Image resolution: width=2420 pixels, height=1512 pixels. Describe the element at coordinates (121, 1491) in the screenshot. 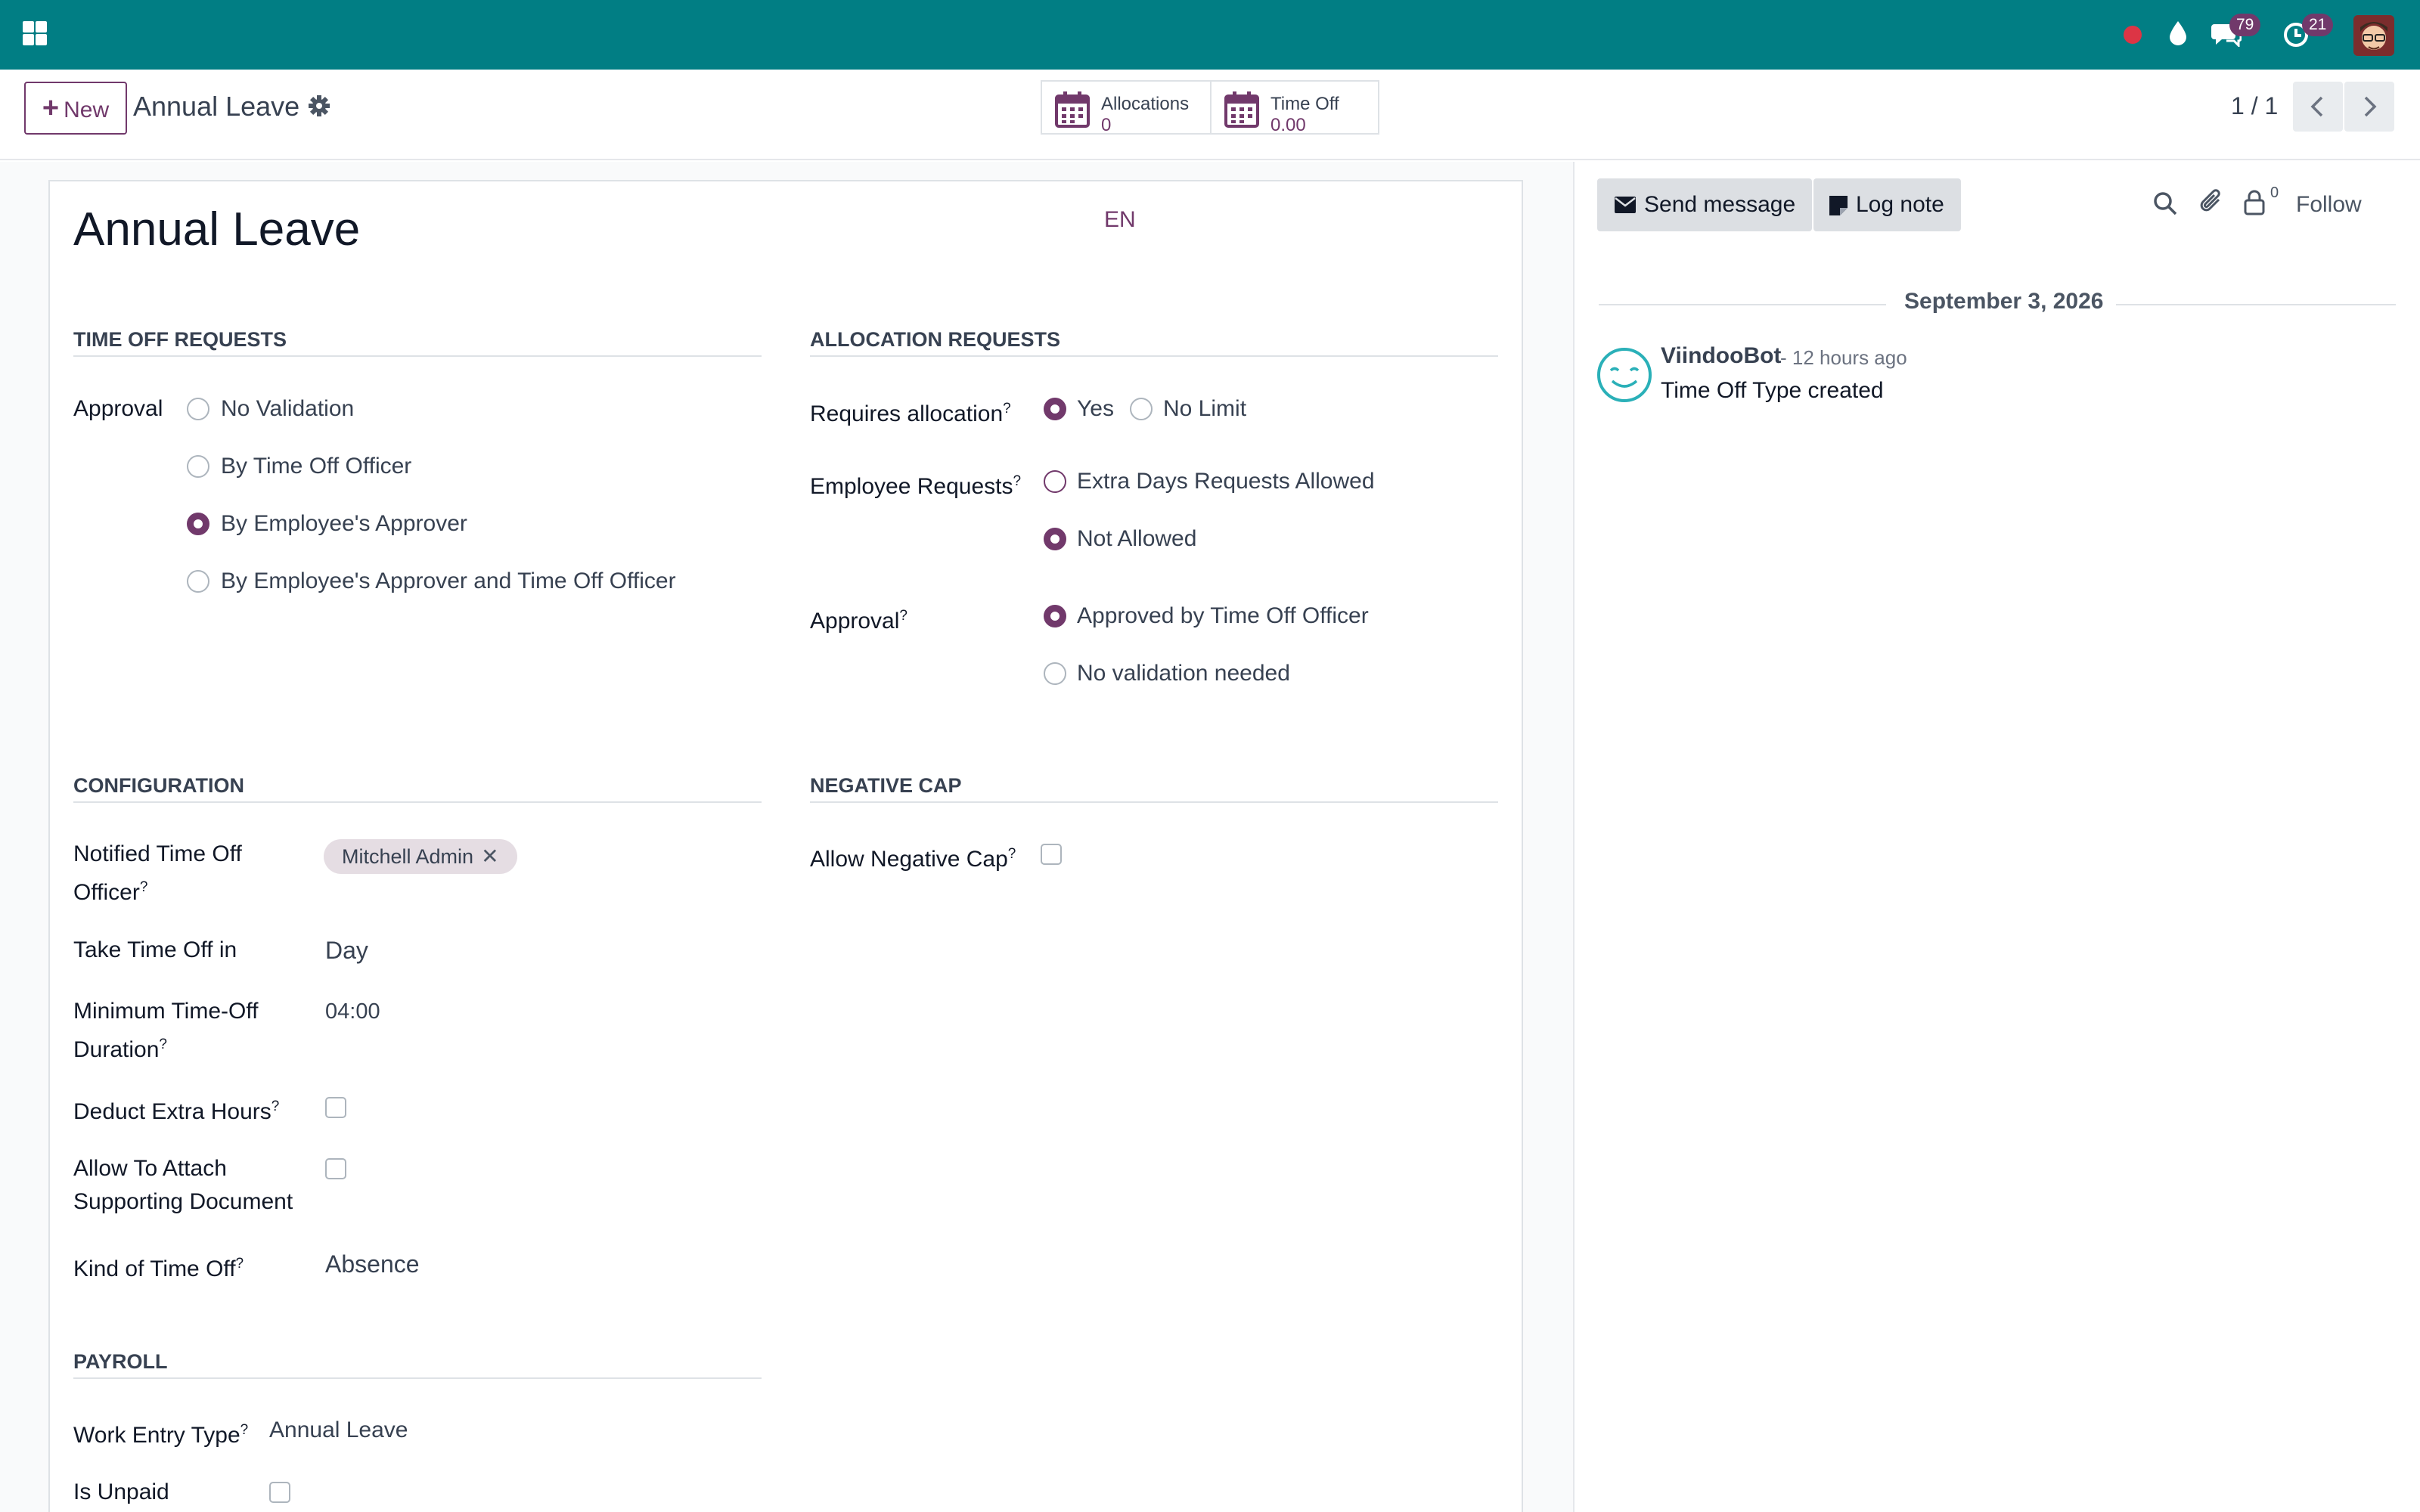

I see `is-unpaid-label: Is Unpaid` at that location.